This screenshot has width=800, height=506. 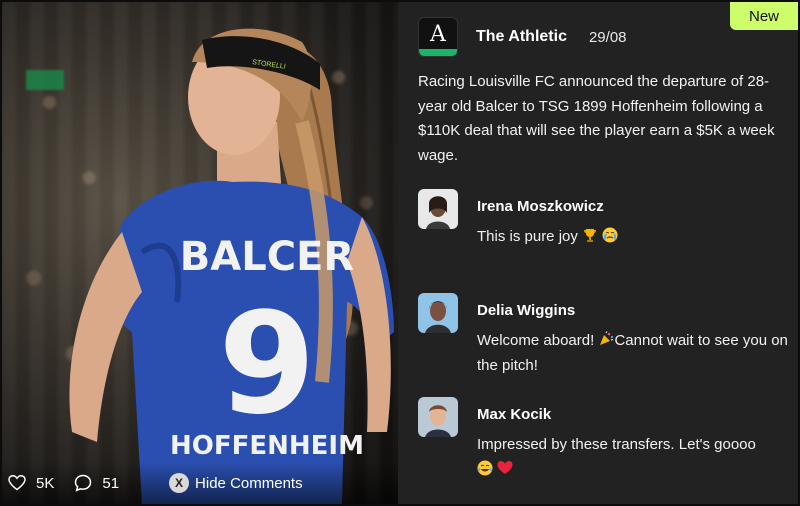 What do you see at coordinates (31, 483) in the screenshot?
I see `like-button: 5K` at bounding box center [31, 483].